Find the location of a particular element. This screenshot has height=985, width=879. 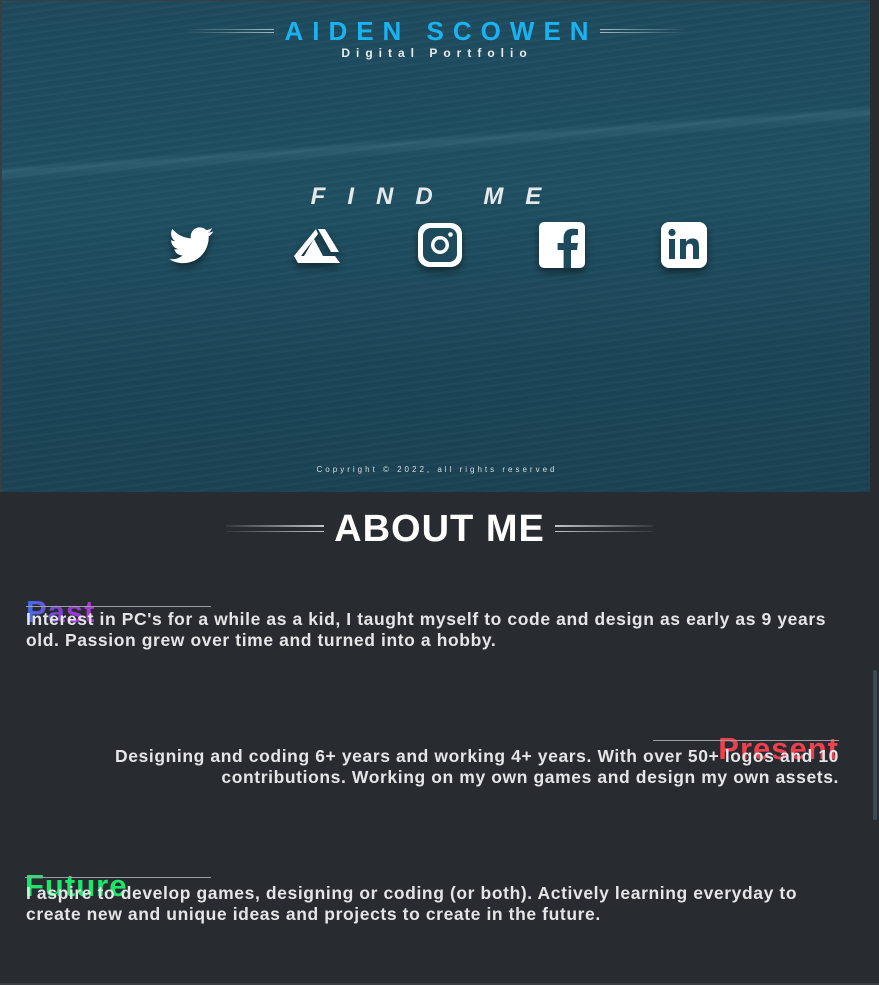

twitter-icon is located at coordinates (191, 245).